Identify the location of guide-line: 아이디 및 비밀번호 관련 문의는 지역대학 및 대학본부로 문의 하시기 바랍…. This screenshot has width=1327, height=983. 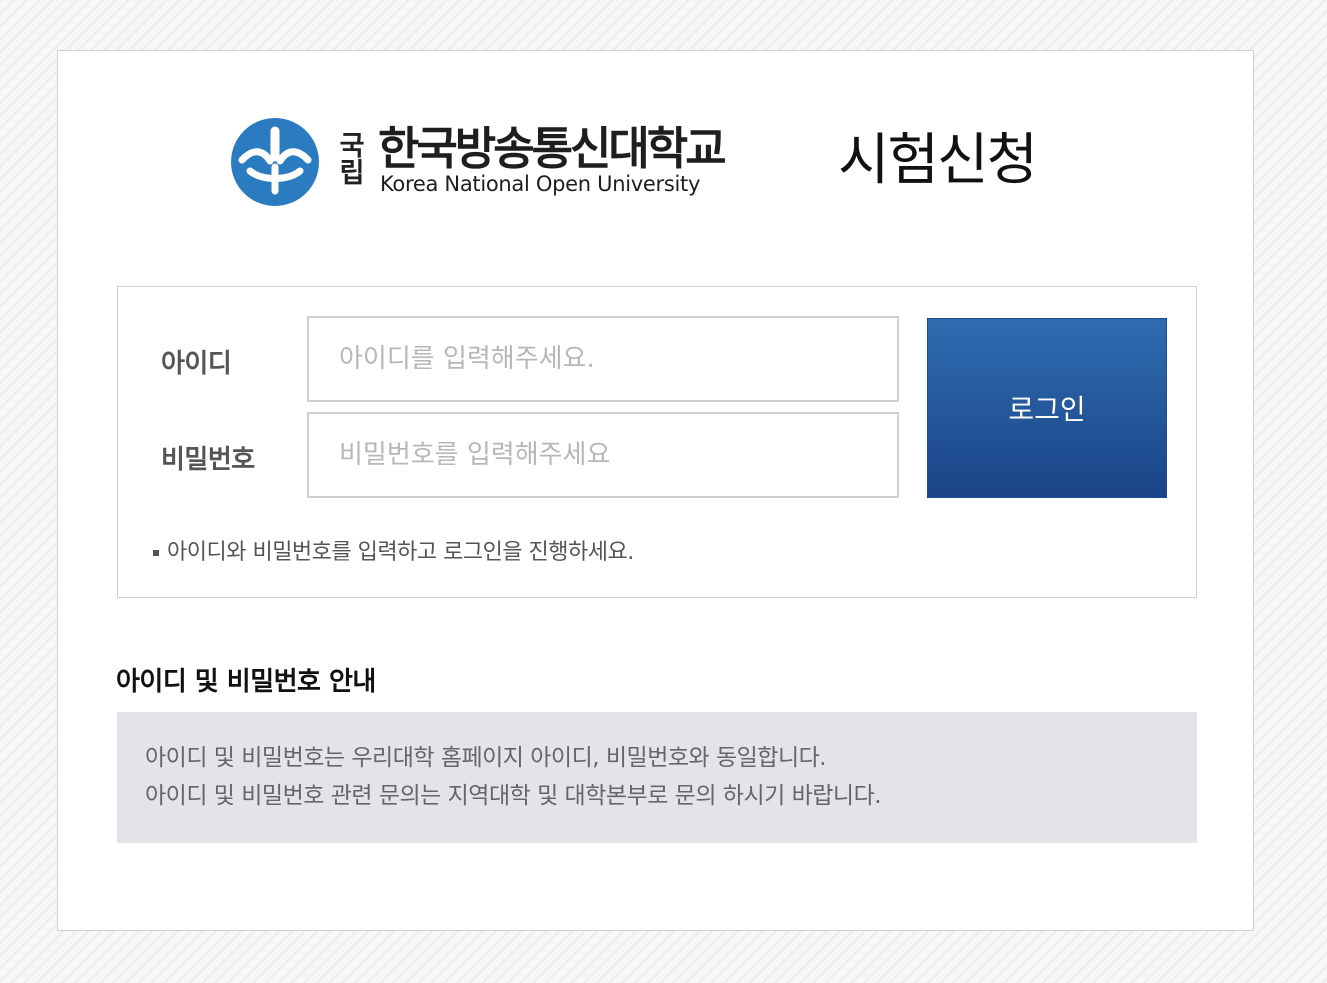
(513, 796).